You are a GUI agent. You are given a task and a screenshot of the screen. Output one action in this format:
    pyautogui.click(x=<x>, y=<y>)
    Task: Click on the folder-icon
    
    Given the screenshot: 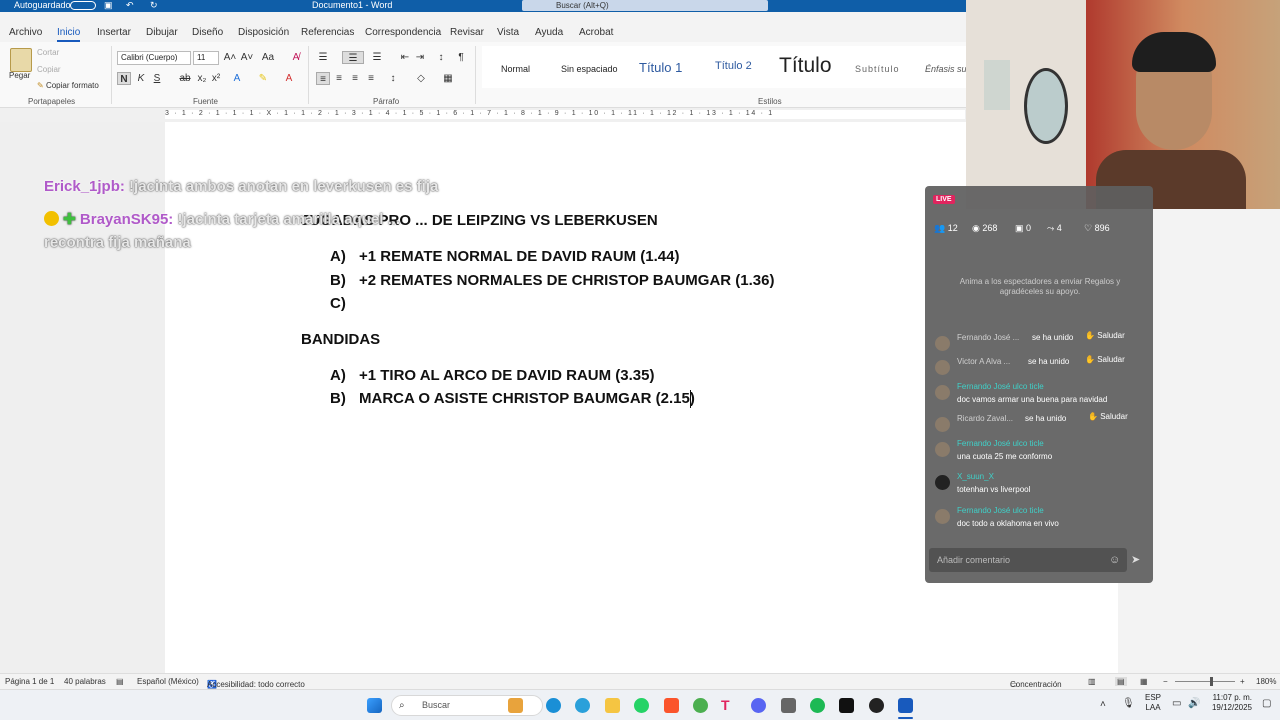 What is the action you would take?
    pyautogui.click(x=612, y=705)
    